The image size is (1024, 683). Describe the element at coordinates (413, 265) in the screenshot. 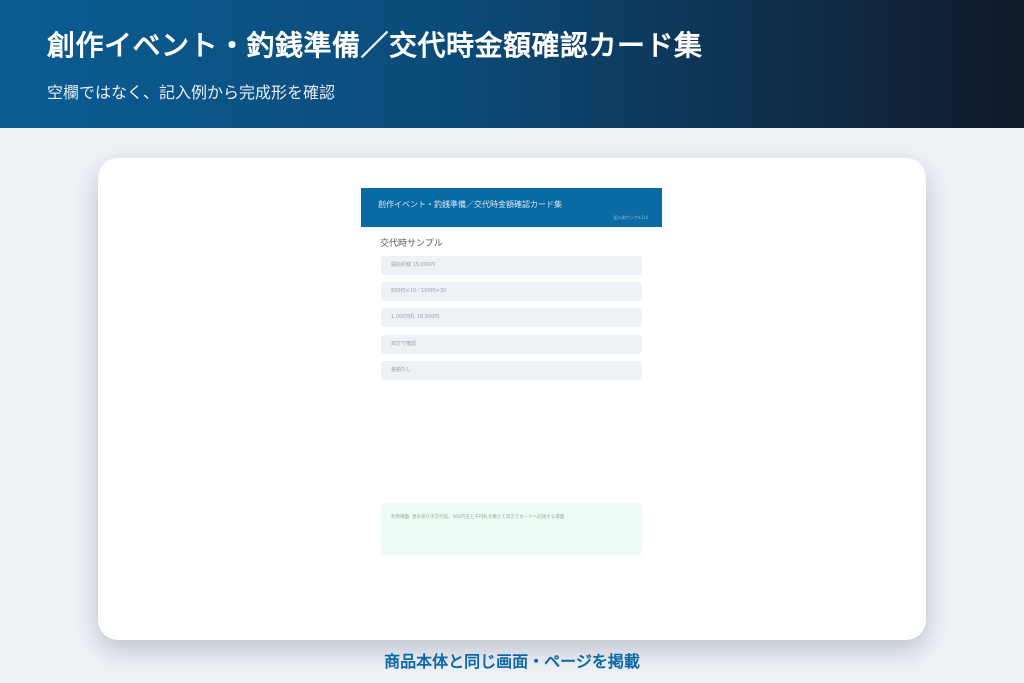

I see `form-row-text: 開始釣銭 15,000円` at that location.